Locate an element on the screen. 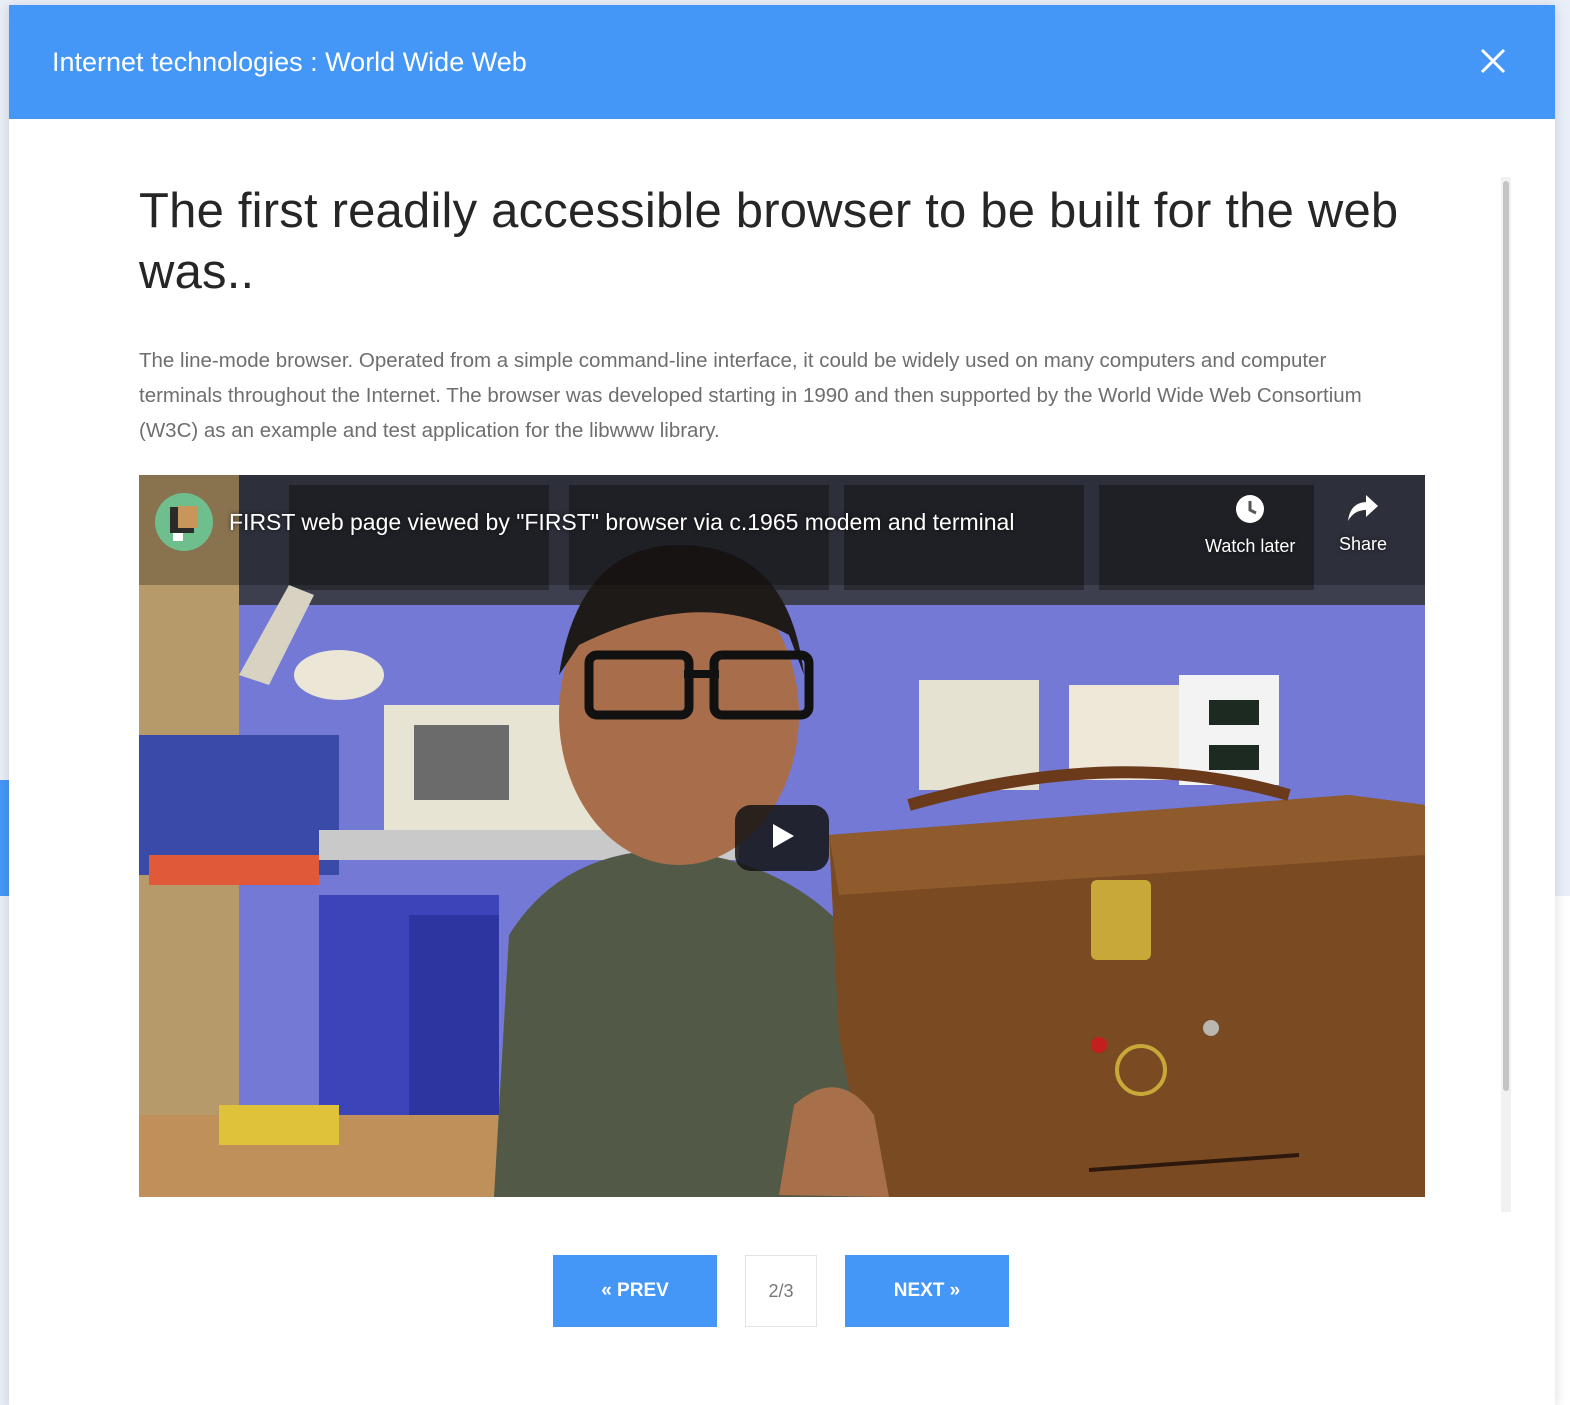 This screenshot has height=1405, width=1570. next-button: NEXT » is located at coordinates (927, 1291).